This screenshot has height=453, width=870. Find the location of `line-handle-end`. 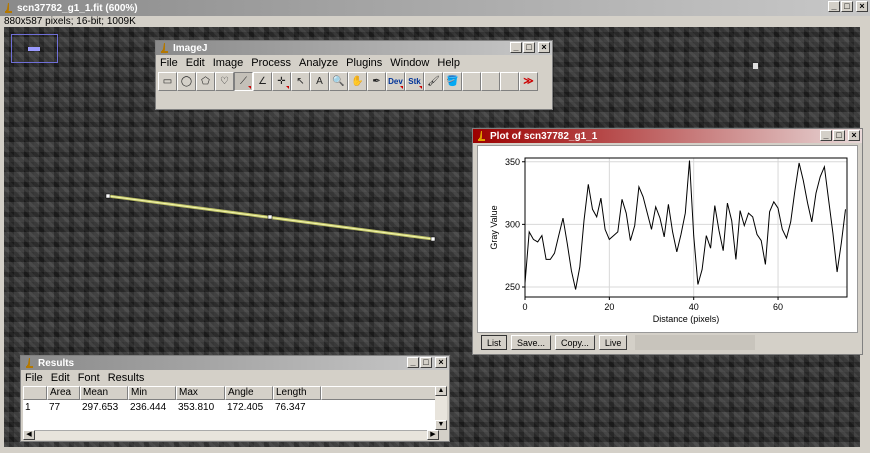

line-handle-end is located at coordinates (433, 239).